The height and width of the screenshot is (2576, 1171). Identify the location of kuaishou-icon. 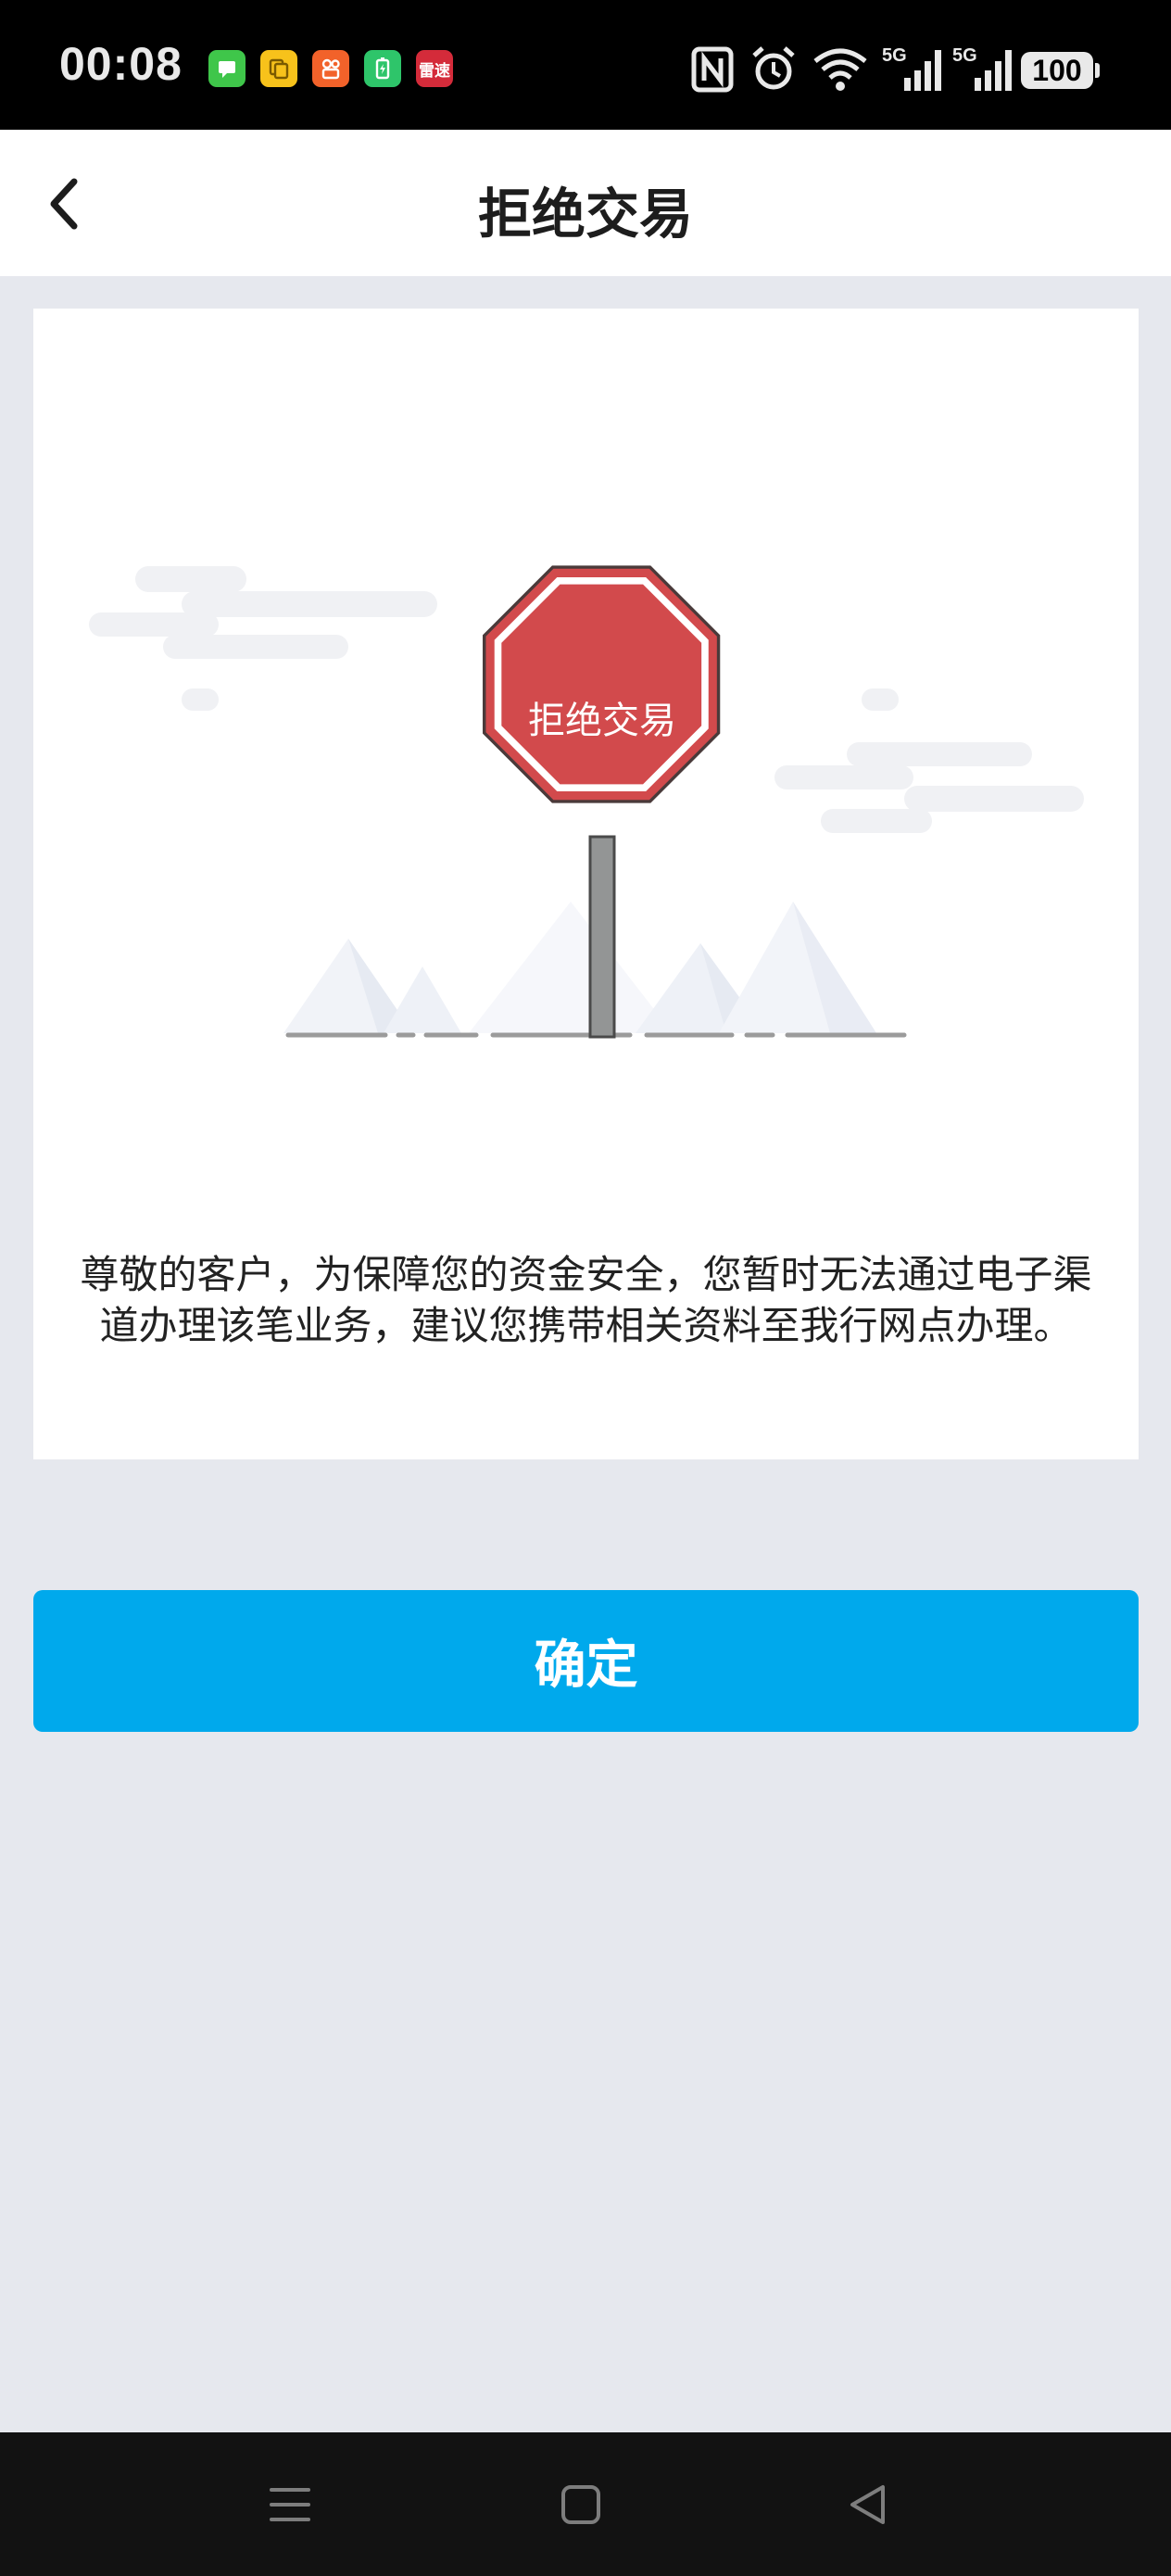
(331, 68).